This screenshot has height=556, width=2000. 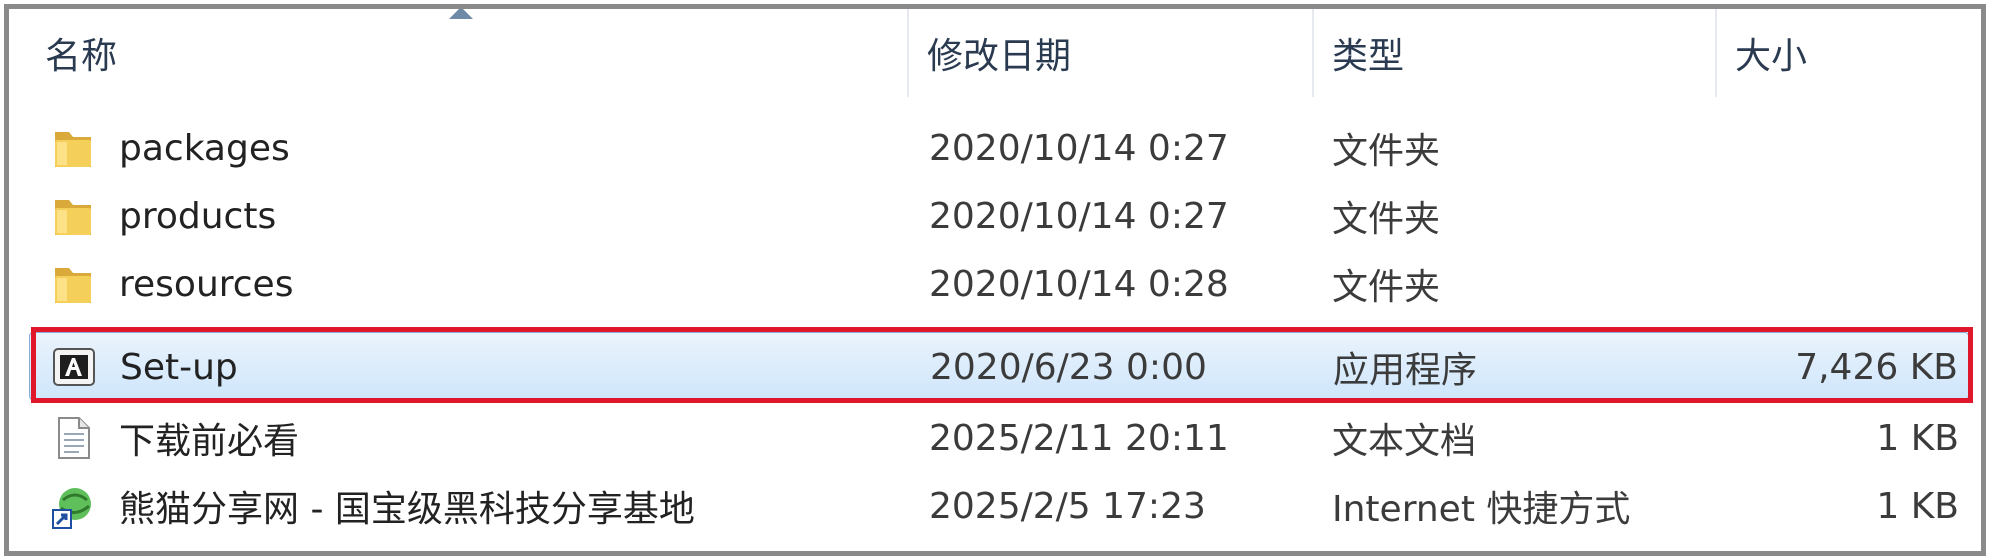 I want to click on modified-date: 2020/10/14 0:28, so click(x=1079, y=284).